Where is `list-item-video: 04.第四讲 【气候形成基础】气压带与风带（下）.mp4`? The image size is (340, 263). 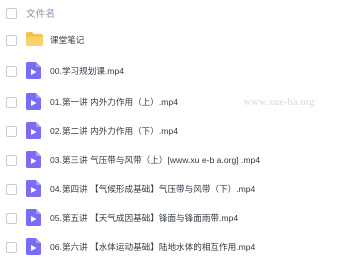 list-item-video: 04.第四讲 【气候形成基础】气压带与风带（下）.mp4 is located at coordinates (170, 189).